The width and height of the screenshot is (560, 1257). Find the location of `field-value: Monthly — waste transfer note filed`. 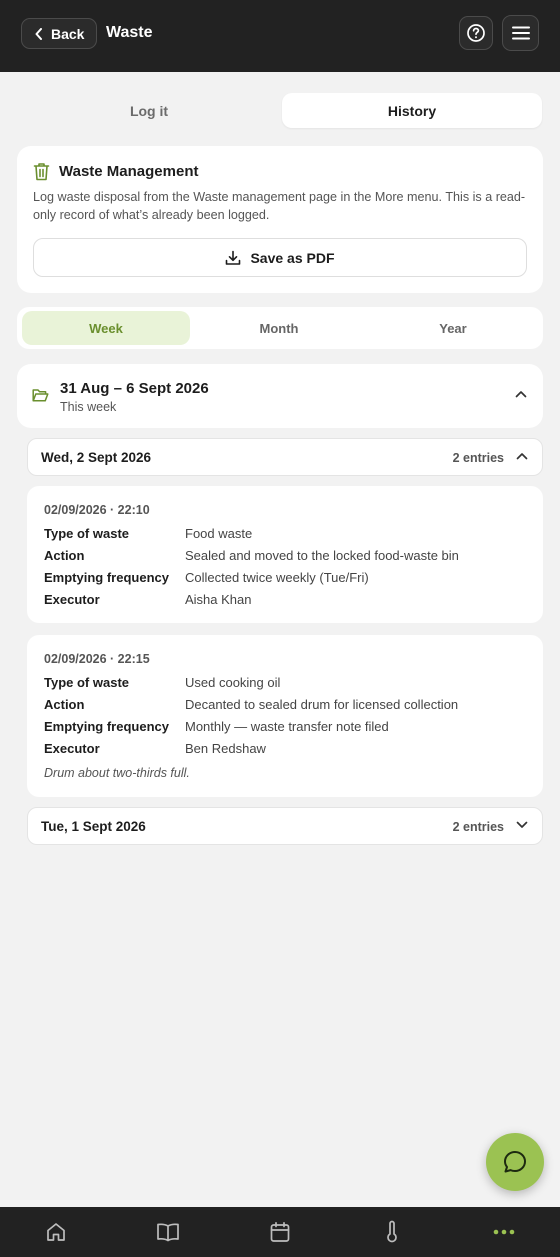

field-value: Monthly — waste transfer note filed is located at coordinates (287, 726).